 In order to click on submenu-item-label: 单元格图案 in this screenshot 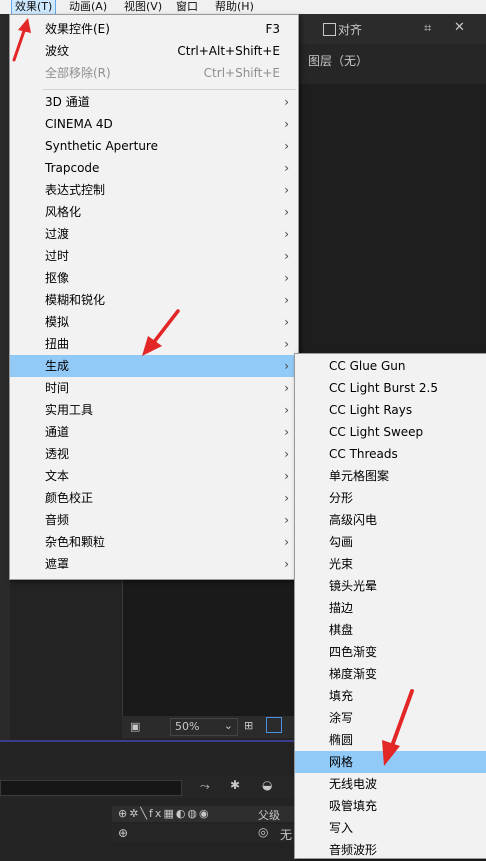, I will do `click(359, 476)`.